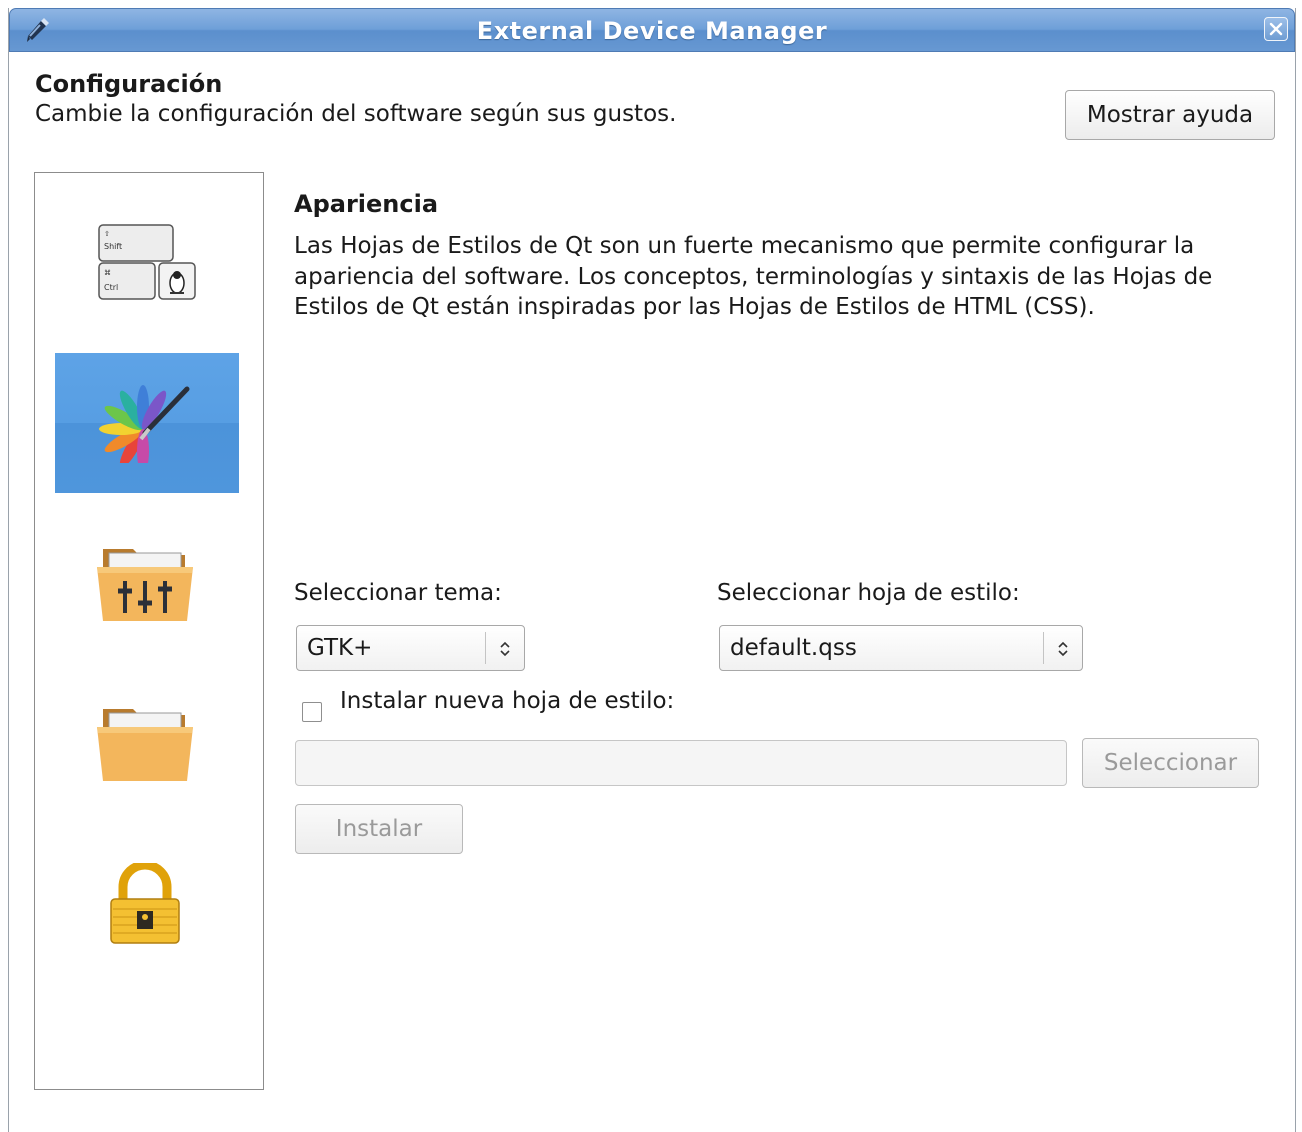 This screenshot has width=1302, height=1132. What do you see at coordinates (312, 712) in the screenshot?
I see `install-stylesheet-checkbox` at bounding box center [312, 712].